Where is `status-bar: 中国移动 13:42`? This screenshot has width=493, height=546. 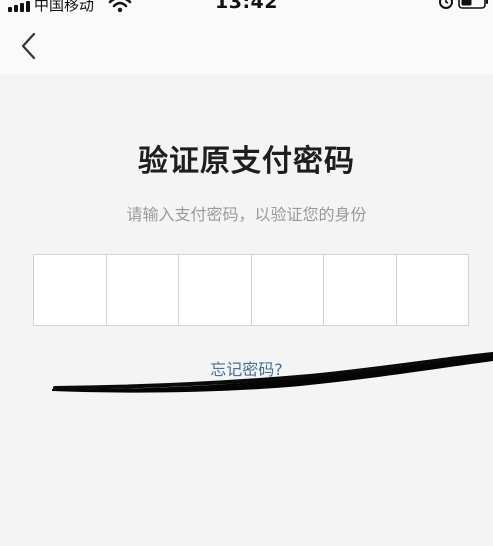
status-bar: 中国移动 13:42 is located at coordinates (246, 9).